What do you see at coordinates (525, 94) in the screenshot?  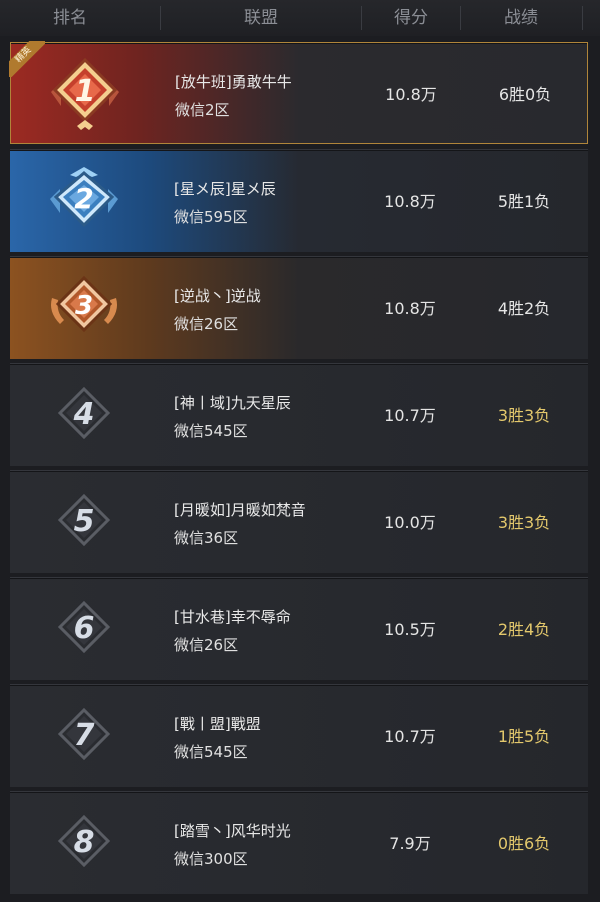 I see `record-value: 6胜0负` at bounding box center [525, 94].